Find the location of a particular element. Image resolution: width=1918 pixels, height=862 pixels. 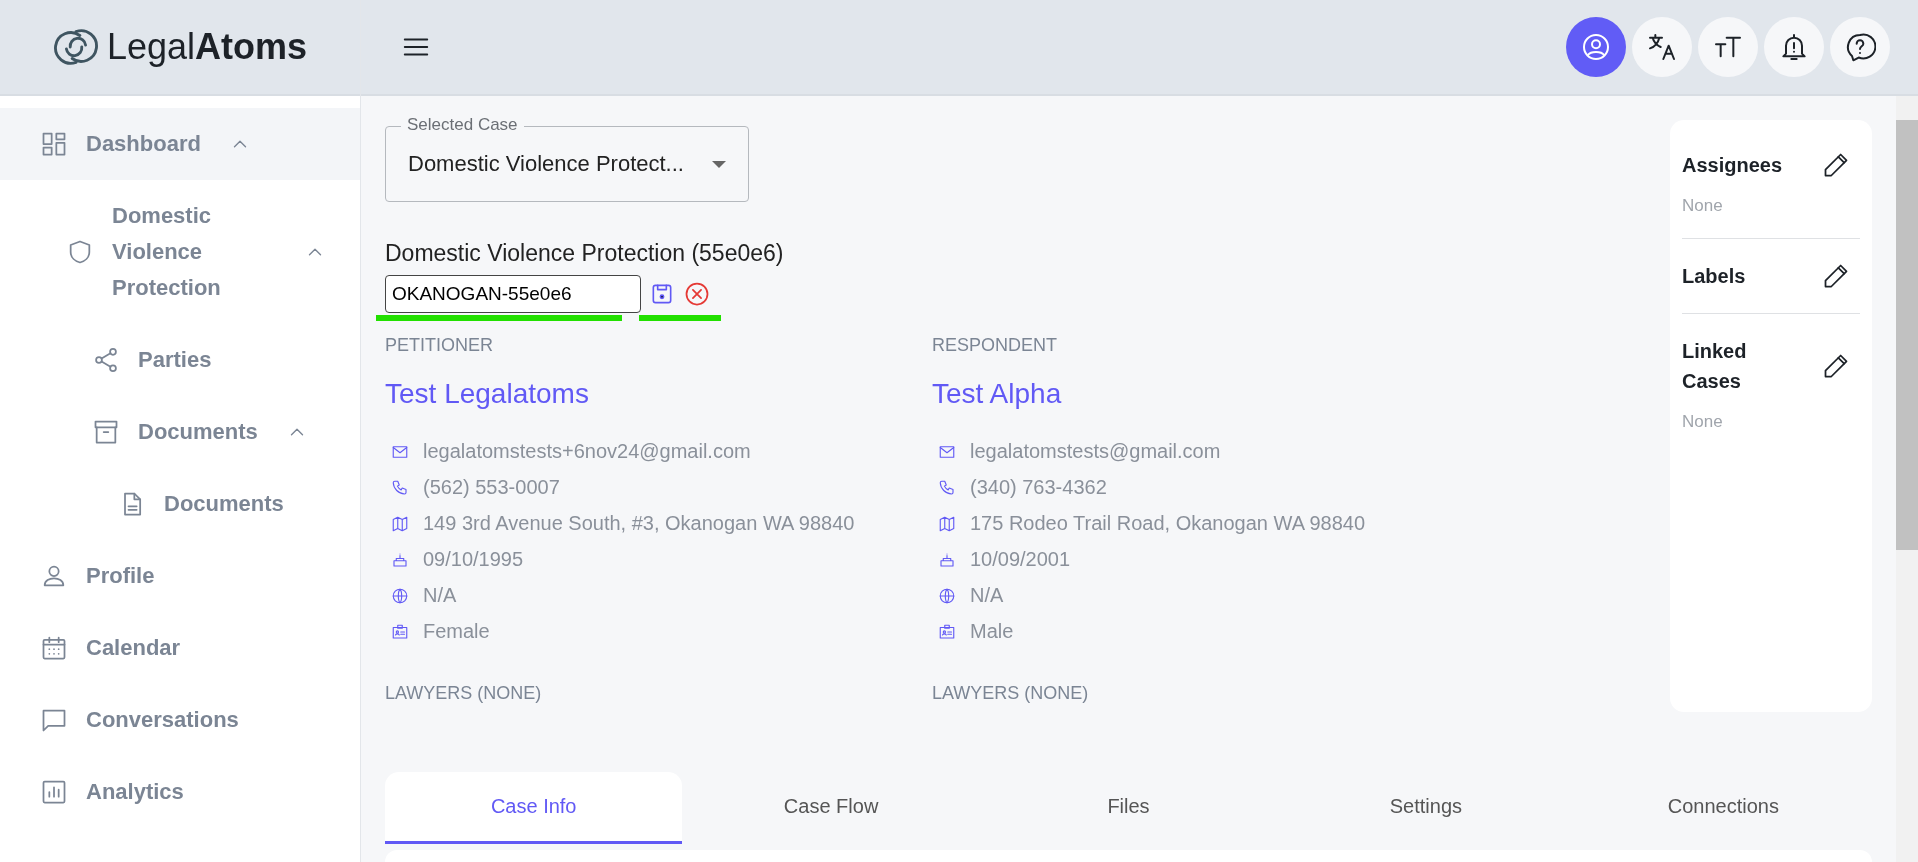

panel-heading: Assignees is located at coordinates (1732, 165).